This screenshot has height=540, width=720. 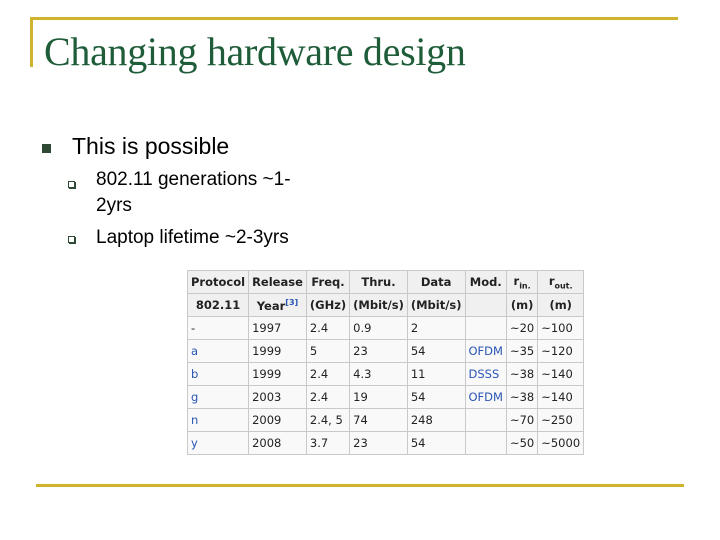 I want to click on table-cell: 2.4, 5, so click(x=328, y=420).